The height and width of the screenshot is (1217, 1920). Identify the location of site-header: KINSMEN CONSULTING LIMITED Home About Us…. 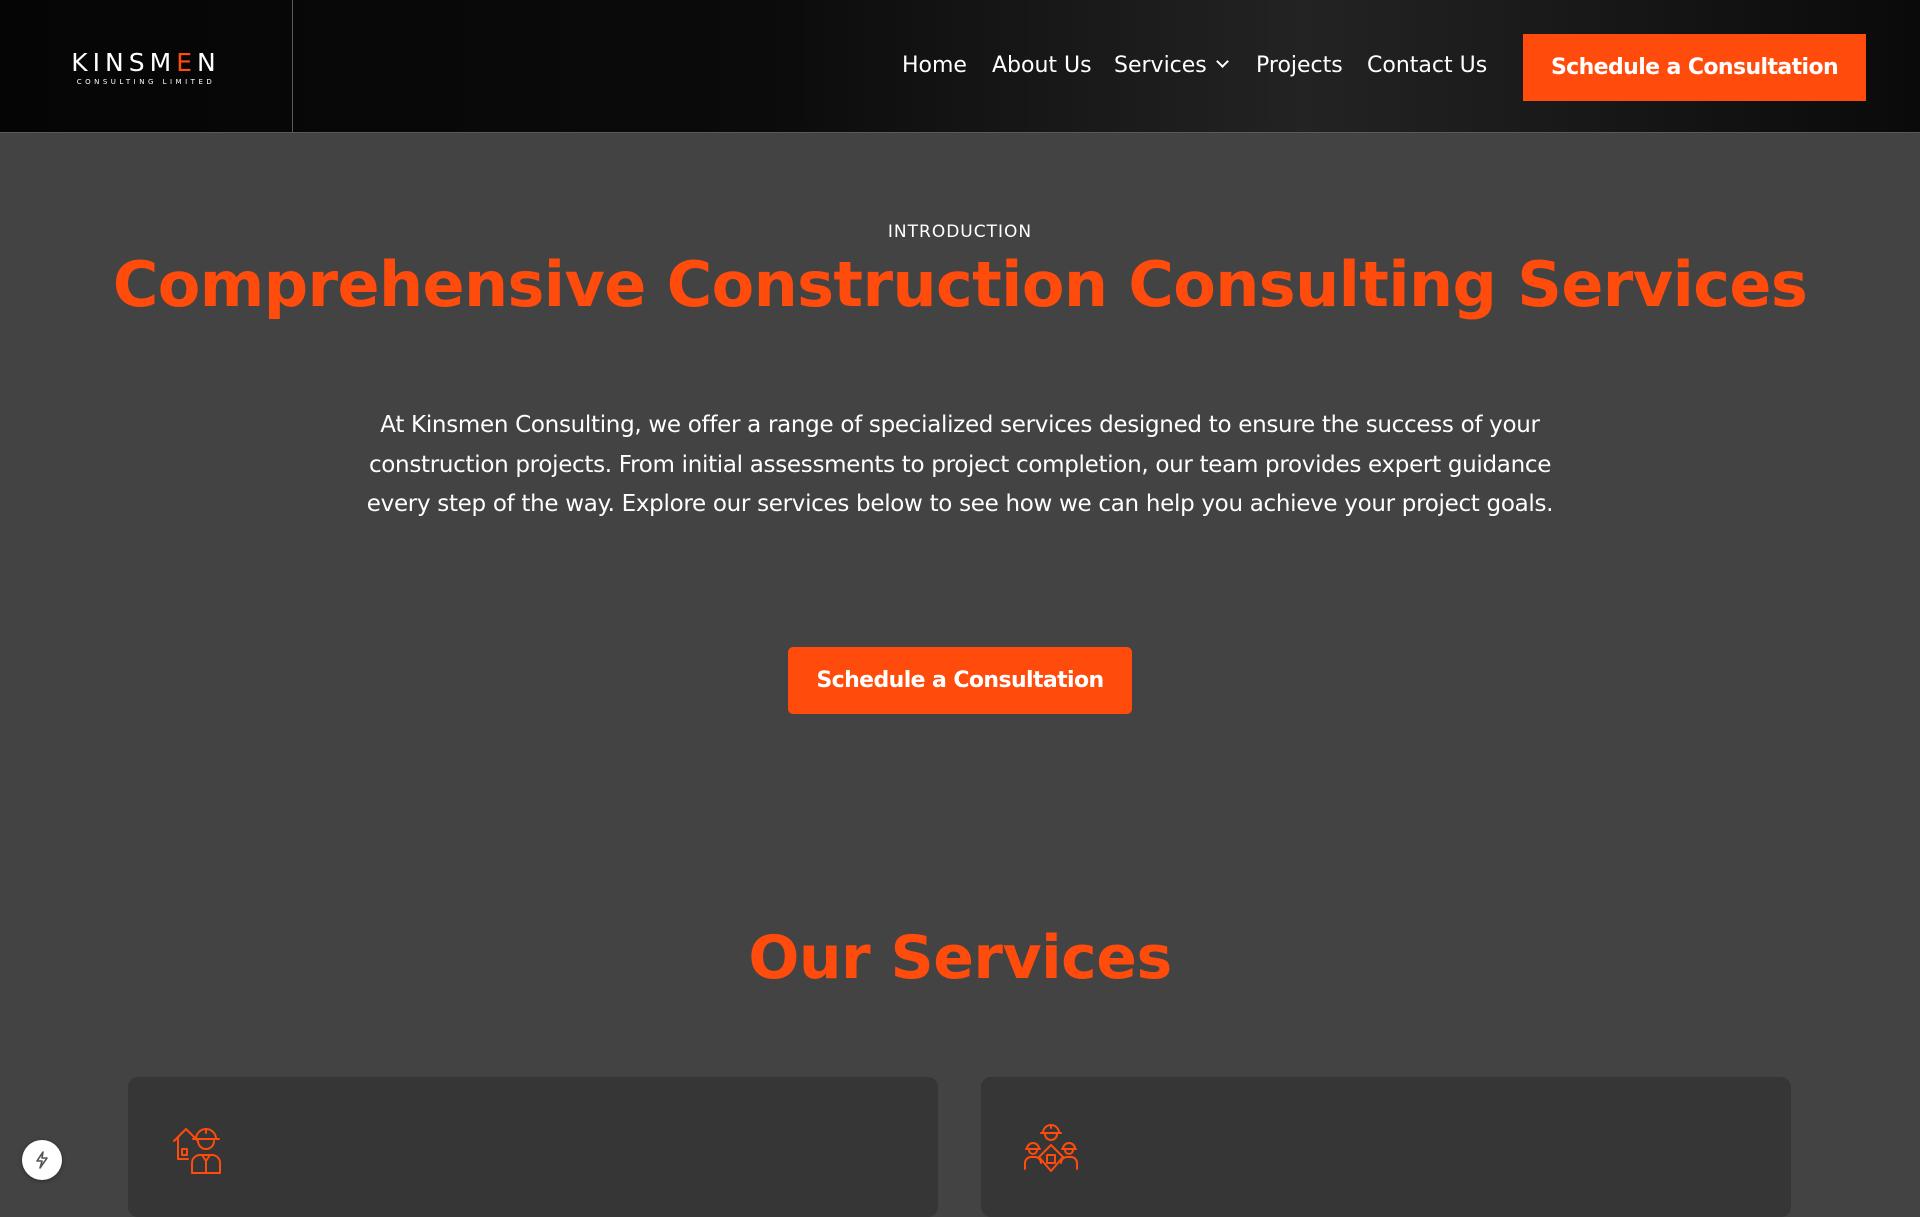
(960, 66).